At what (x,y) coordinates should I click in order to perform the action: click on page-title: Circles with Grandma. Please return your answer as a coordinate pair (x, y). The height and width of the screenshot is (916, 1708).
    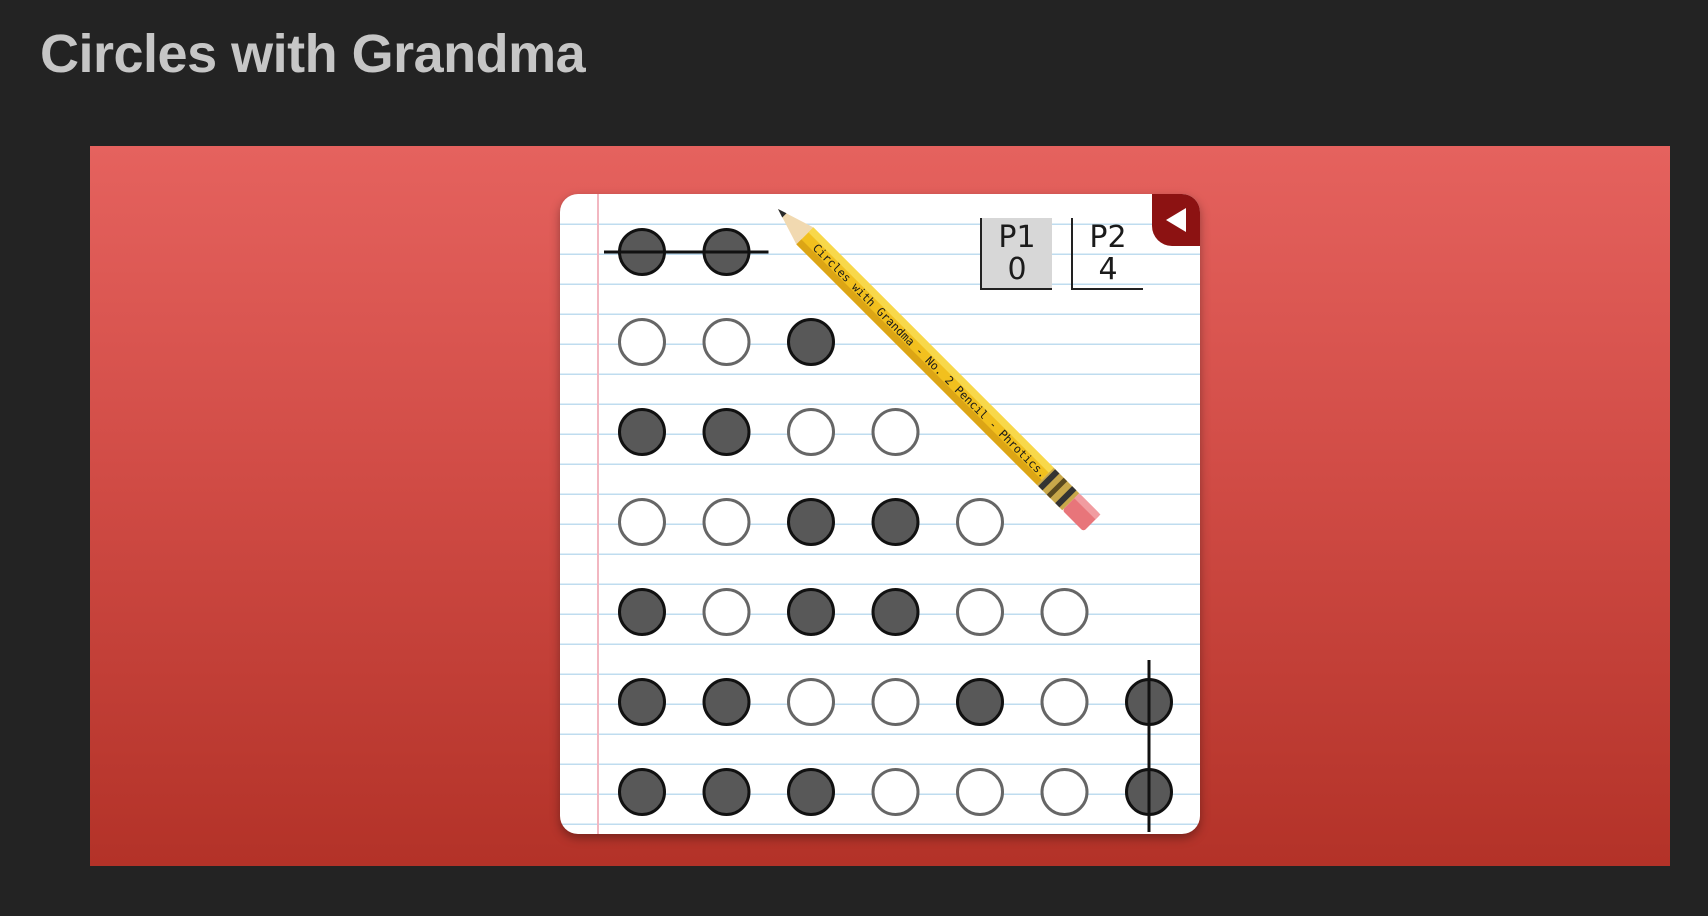
    Looking at the image, I should click on (313, 54).